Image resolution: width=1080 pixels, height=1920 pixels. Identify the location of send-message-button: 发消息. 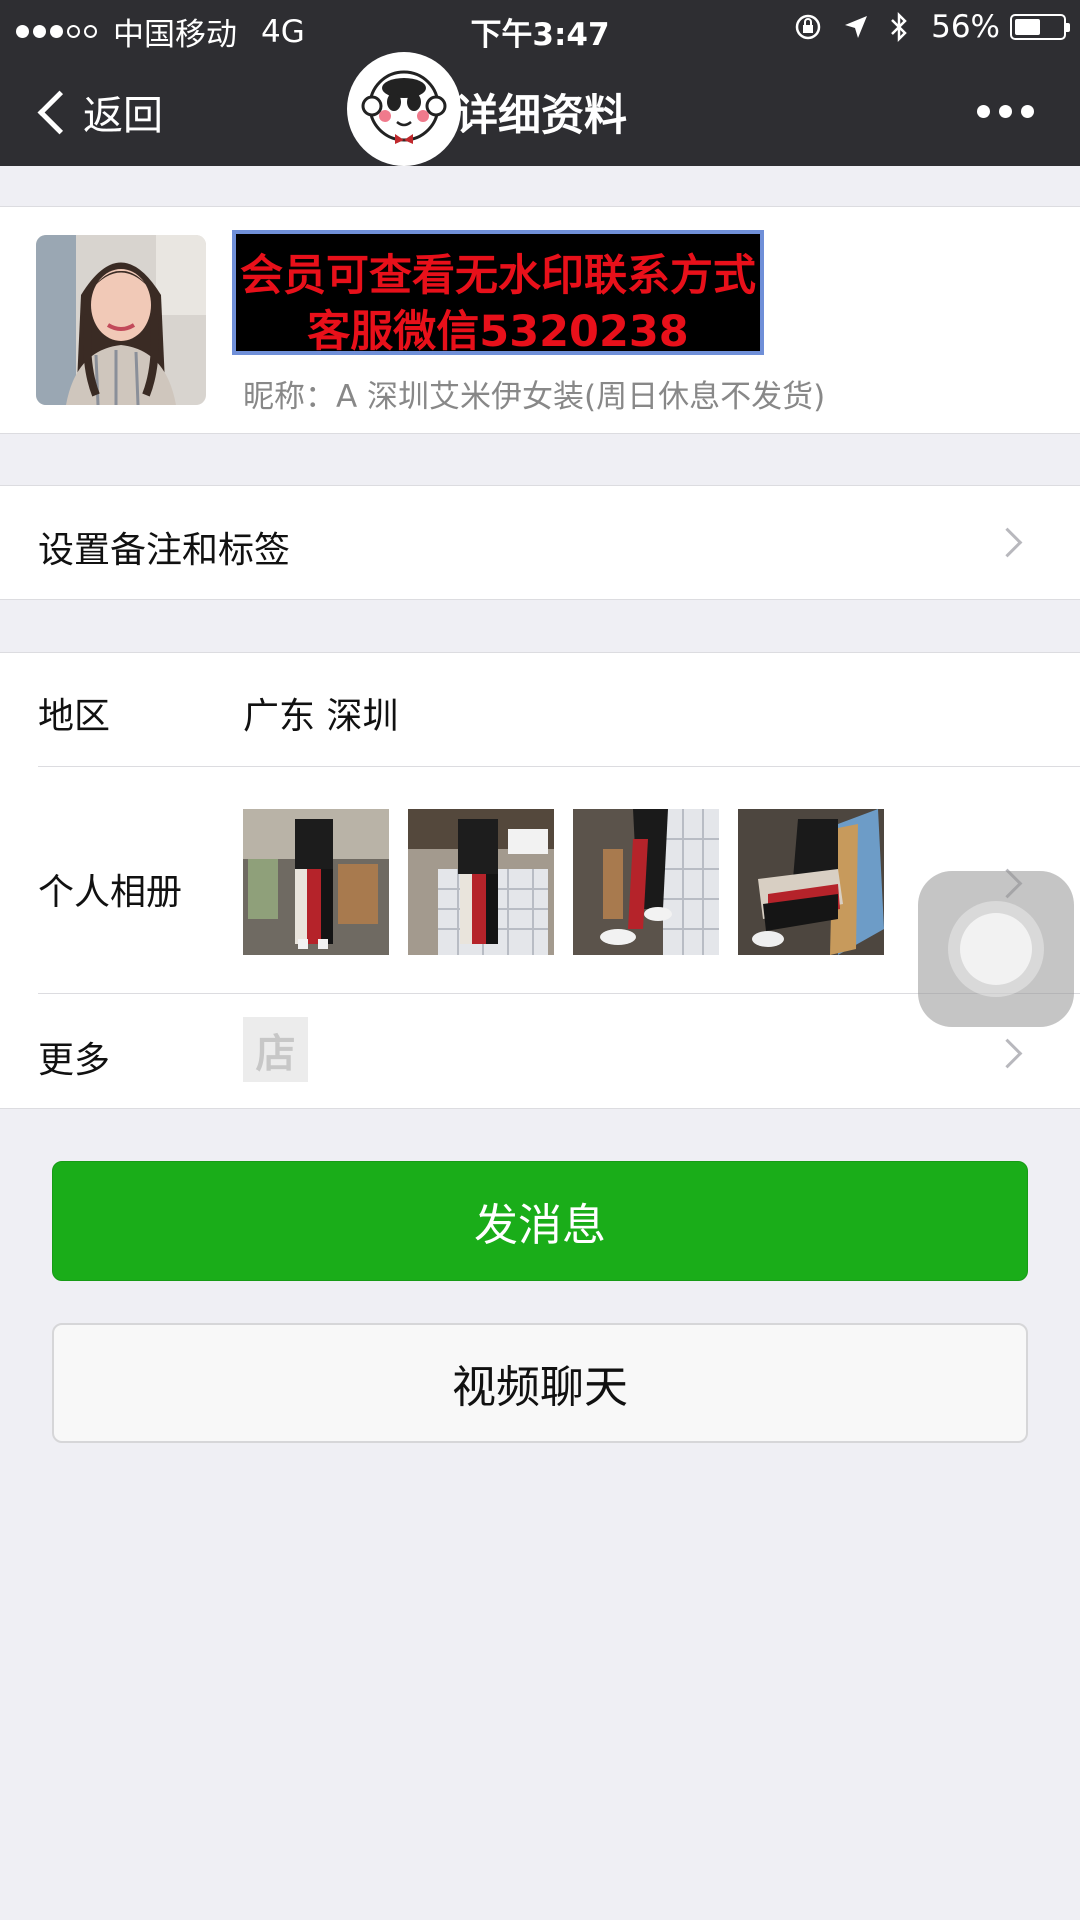
(540, 1221).